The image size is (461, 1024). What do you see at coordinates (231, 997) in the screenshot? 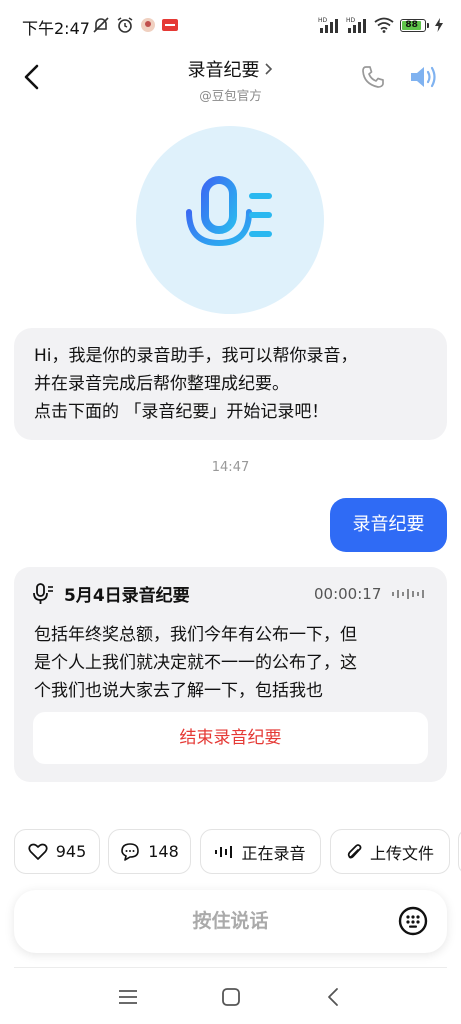
I see `home-icon` at bounding box center [231, 997].